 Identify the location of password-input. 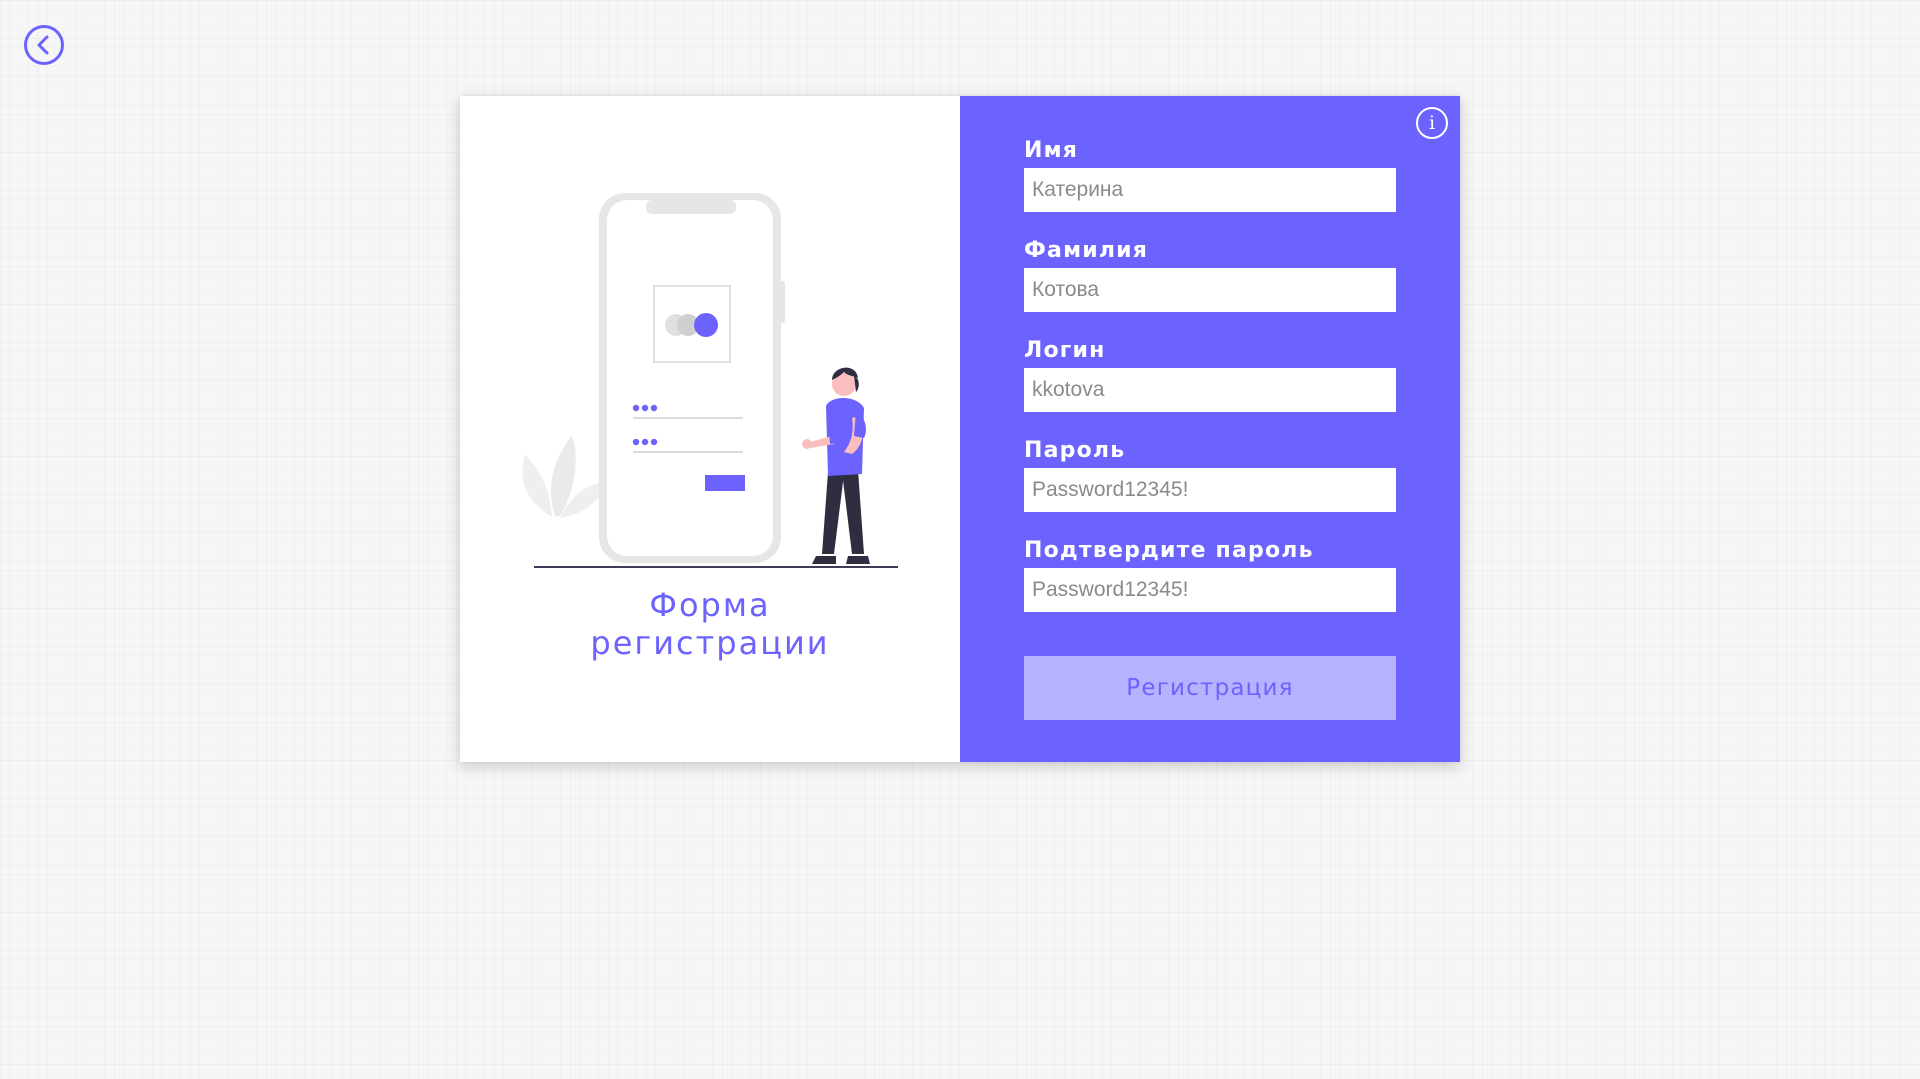
(1210, 490).